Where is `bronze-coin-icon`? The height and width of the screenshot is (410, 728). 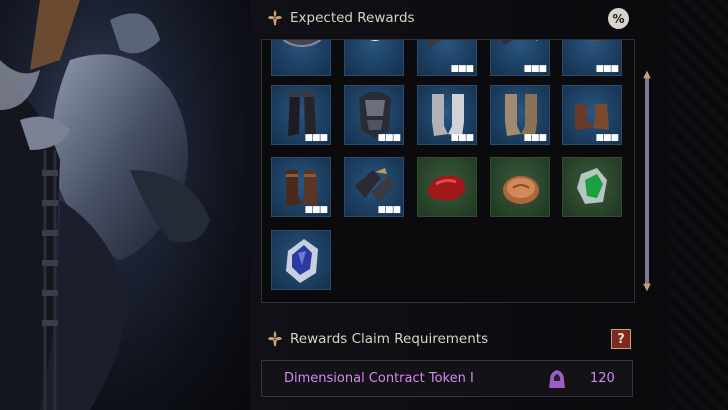
bronze-coin-icon is located at coordinates (521, 190).